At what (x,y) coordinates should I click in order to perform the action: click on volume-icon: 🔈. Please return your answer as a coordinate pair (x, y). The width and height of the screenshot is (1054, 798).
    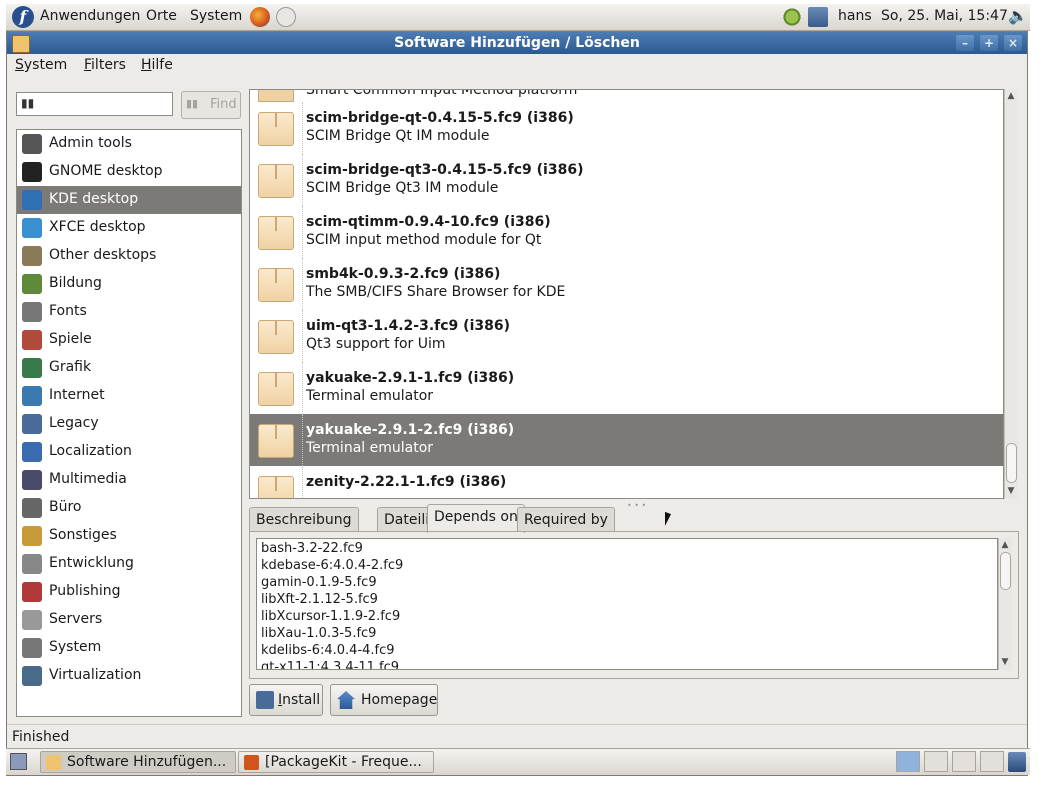
    Looking at the image, I should click on (1018, 15).